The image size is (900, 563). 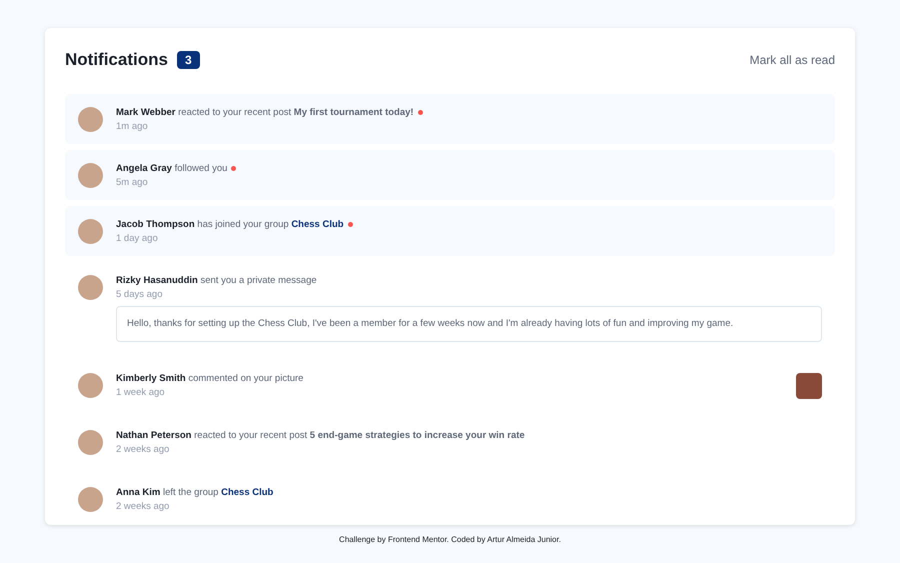 I want to click on notification-text: Nathan Peterson reacted to your recent post 5 end-game strategies to increase your win rate, so click(x=321, y=436).